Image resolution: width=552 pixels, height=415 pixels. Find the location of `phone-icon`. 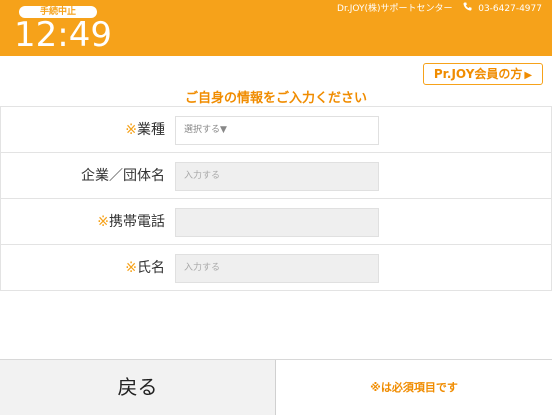

phone-icon is located at coordinates (468, 9).